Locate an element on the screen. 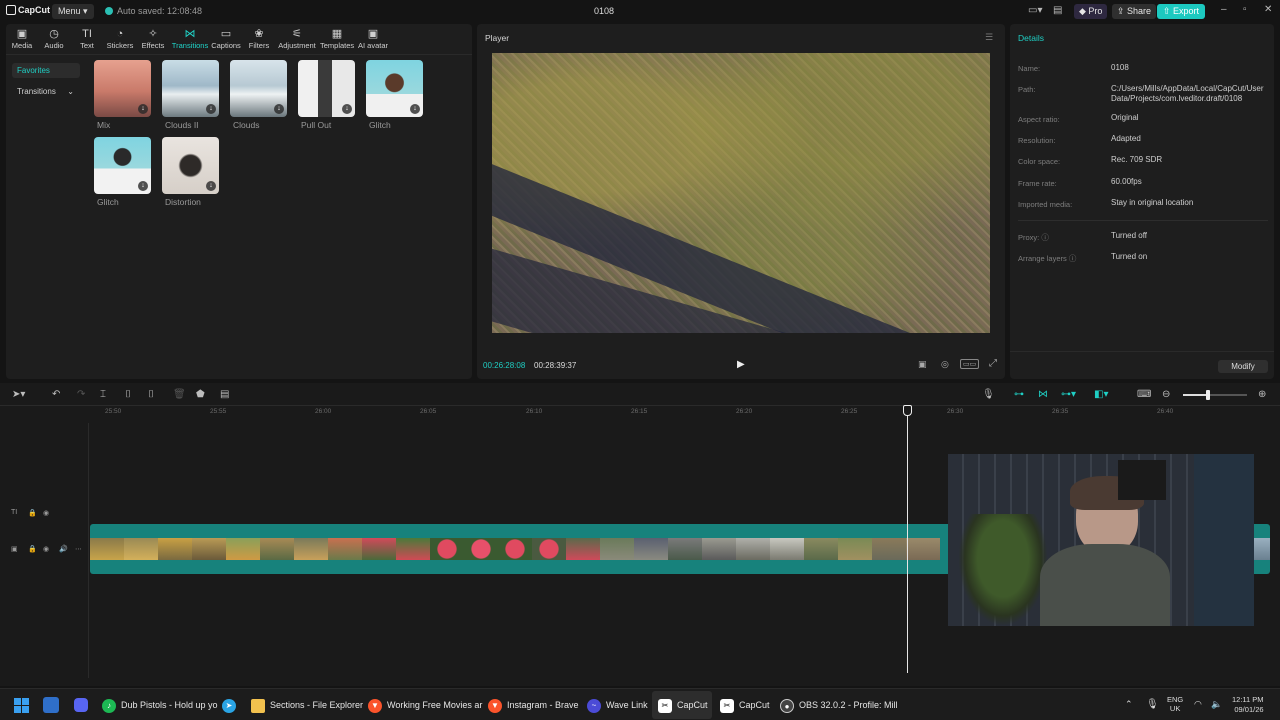  link-icon: ⊶ is located at coordinates (1019, 394).